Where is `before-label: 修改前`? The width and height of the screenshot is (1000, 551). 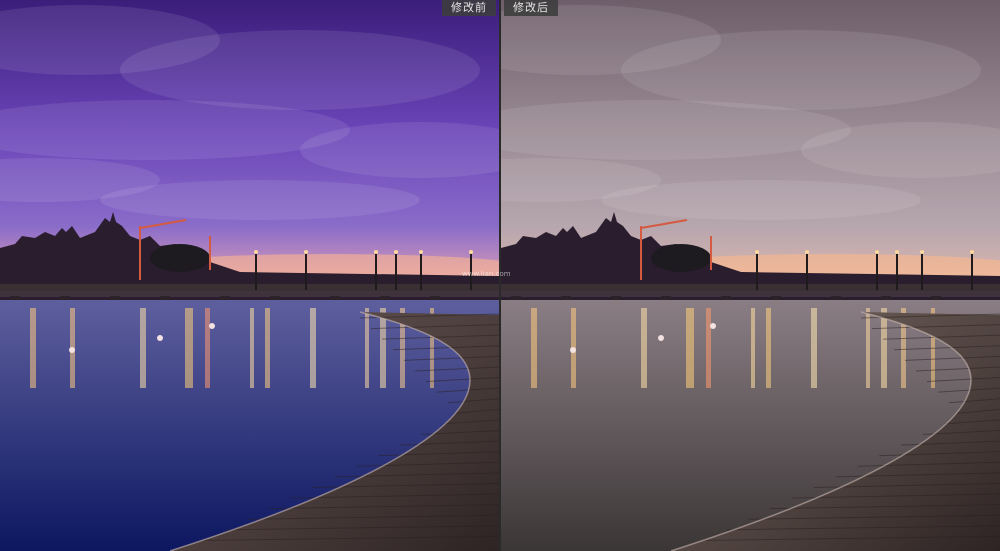 before-label: 修改前 is located at coordinates (469, 8).